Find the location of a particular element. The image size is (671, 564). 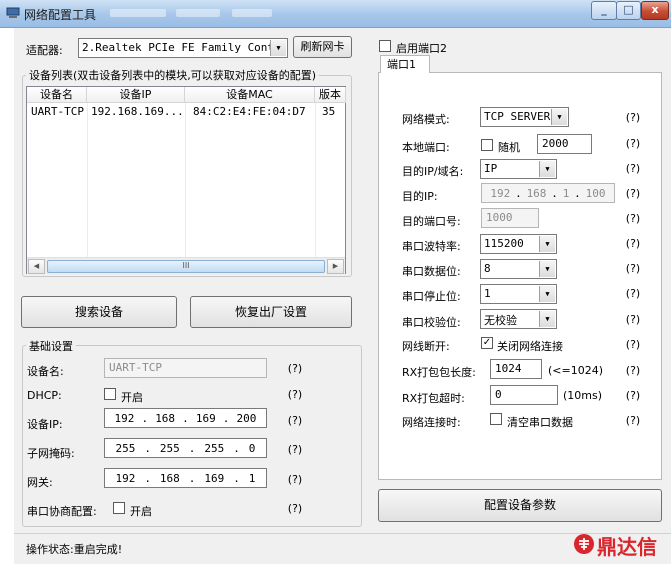

minimize-icon: _ is located at coordinates (604, 9).